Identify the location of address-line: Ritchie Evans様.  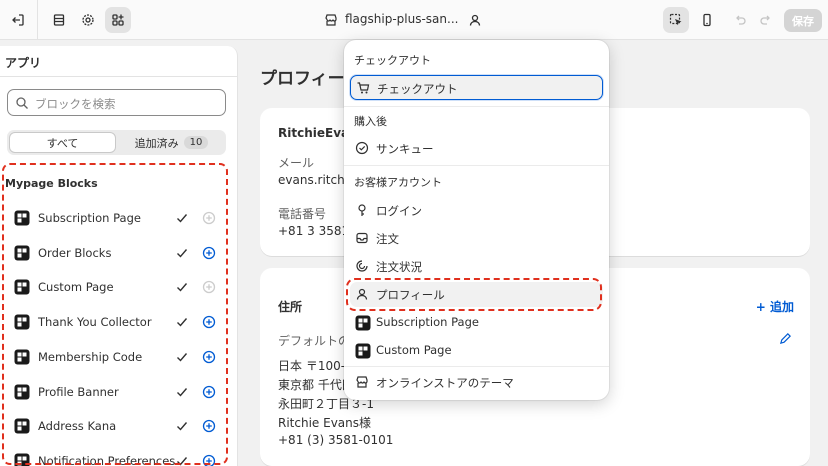
(325, 423).